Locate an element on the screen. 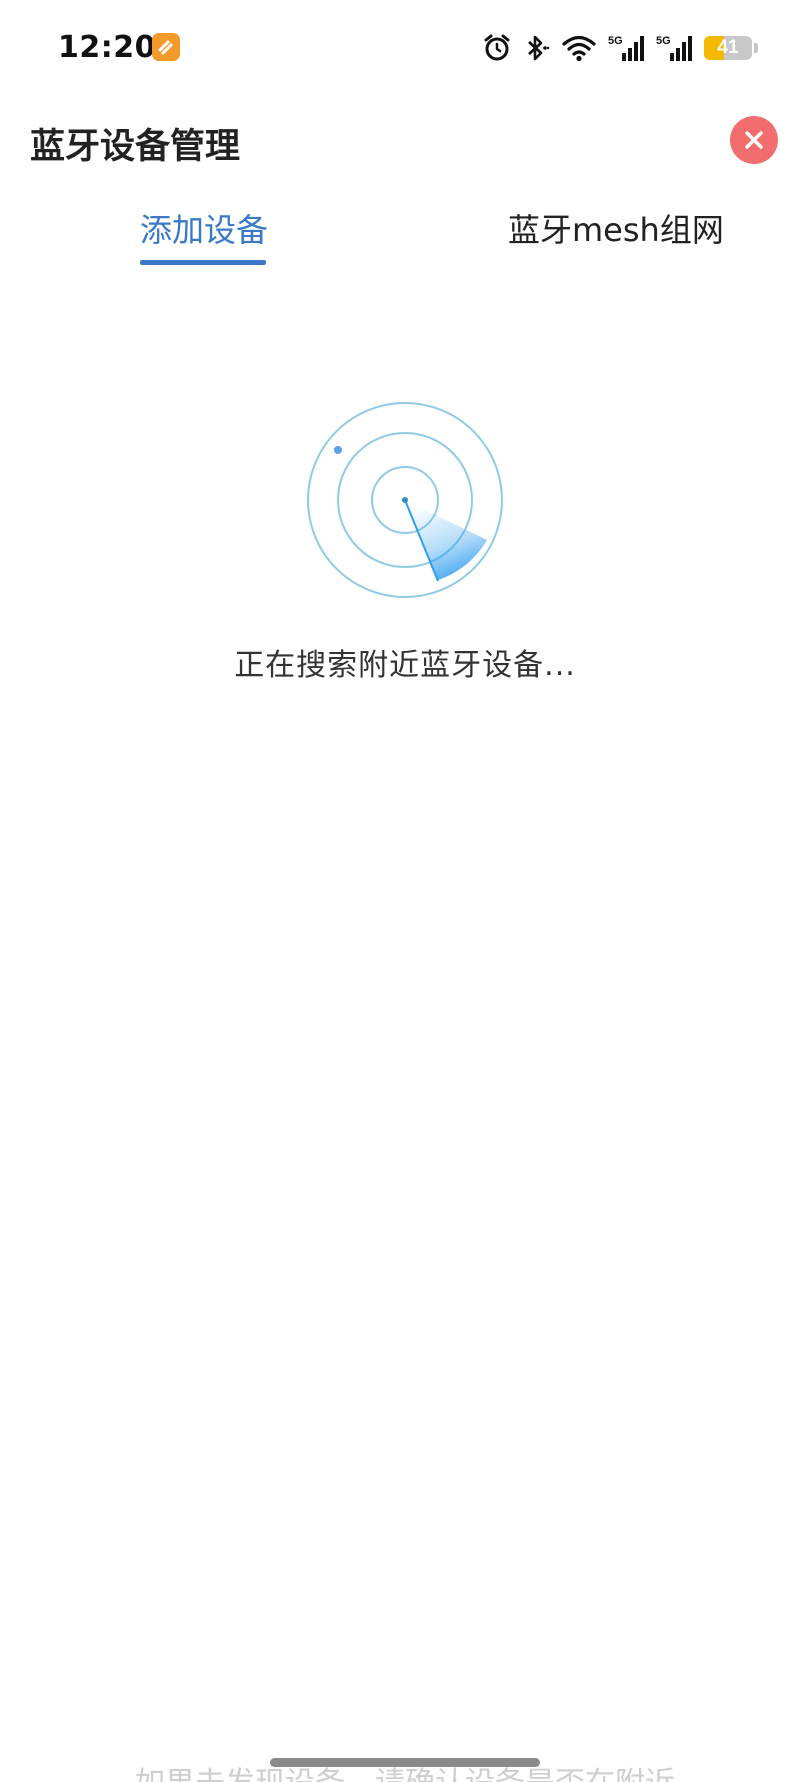 The image size is (810, 1782). tab-add-device: 添加设备 is located at coordinates (204, 228).